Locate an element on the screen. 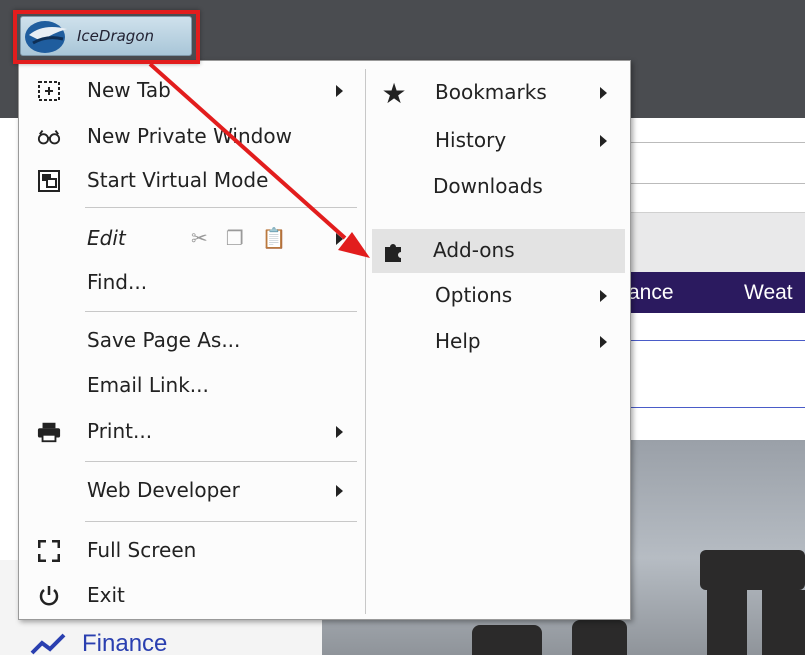  menu-exit-label: Exit is located at coordinates (106, 595).